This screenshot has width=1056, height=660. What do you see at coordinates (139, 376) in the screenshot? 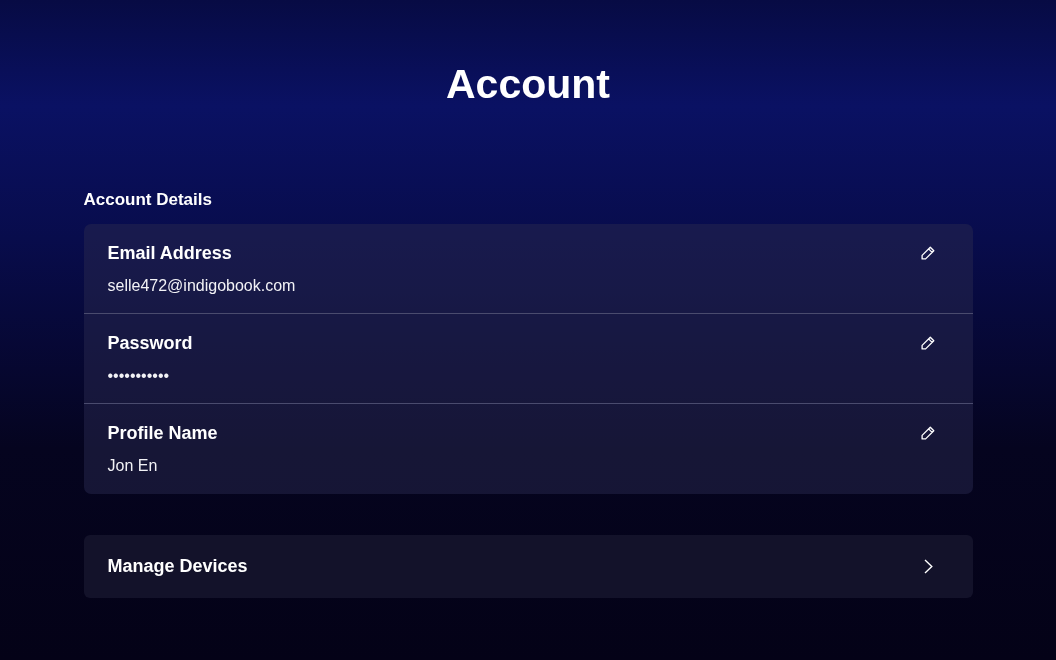
I see `field-value: •••••••••••` at bounding box center [139, 376].